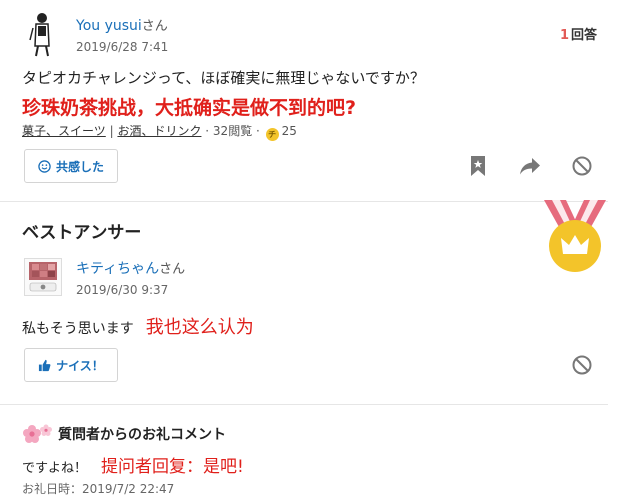 The height and width of the screenshot is (500, 640). What do you see at coordinates (43, 277) in the screenshot?
I see `answerer-avatar` at bounding box center [43, 277].